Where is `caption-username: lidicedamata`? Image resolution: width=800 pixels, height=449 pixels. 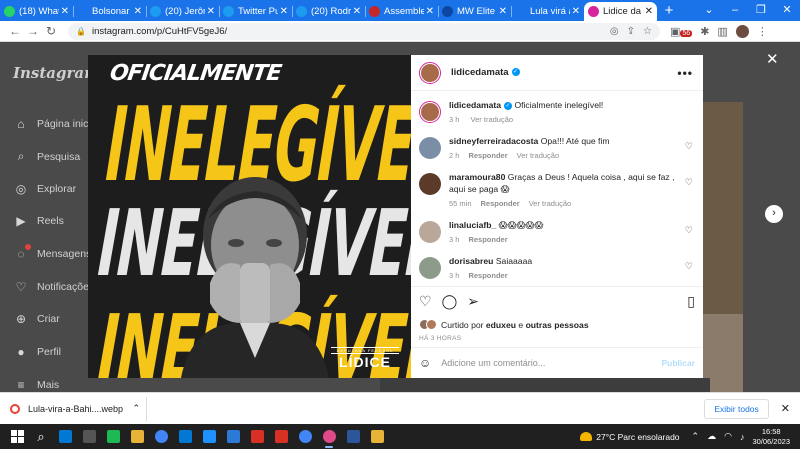 caption-username: lidicedamata is located at coordinates (475, 105).